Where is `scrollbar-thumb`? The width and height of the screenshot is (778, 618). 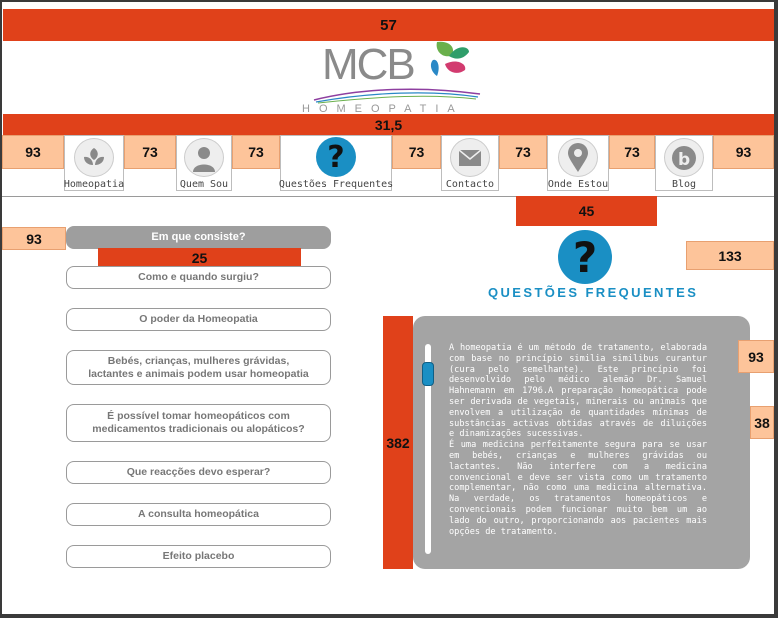
scrollbar-thumb is located at coordinates (428, 374).